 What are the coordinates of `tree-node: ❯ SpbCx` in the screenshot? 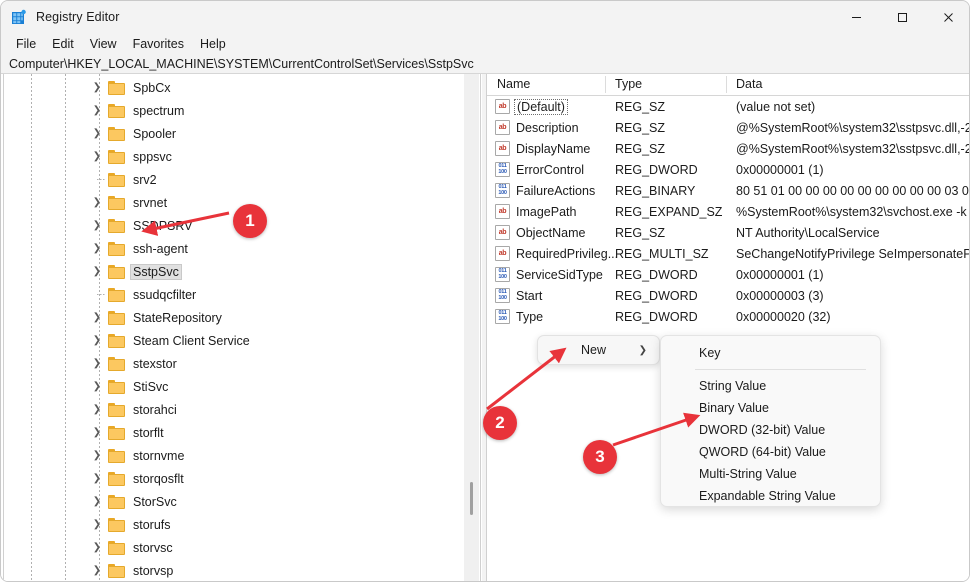 It's located at (242, 87).